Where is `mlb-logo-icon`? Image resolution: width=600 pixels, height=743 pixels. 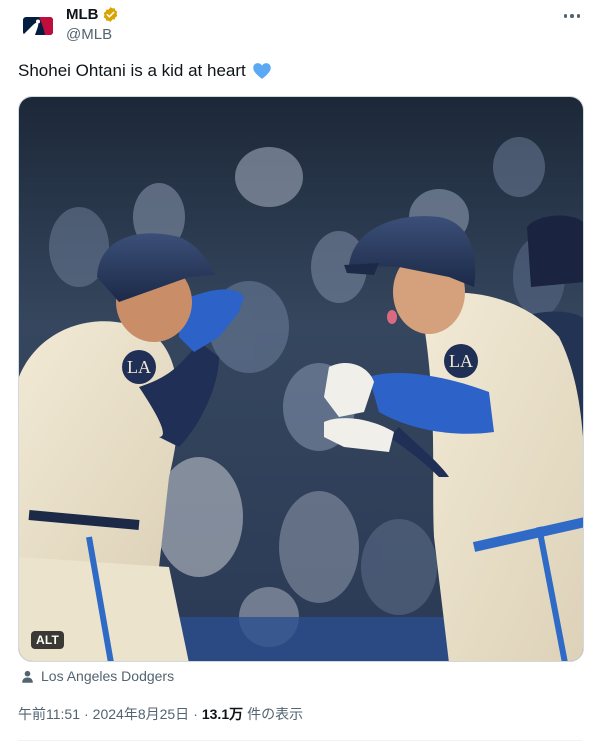 mlb-logo-icon is located at coordinates (38, 26).